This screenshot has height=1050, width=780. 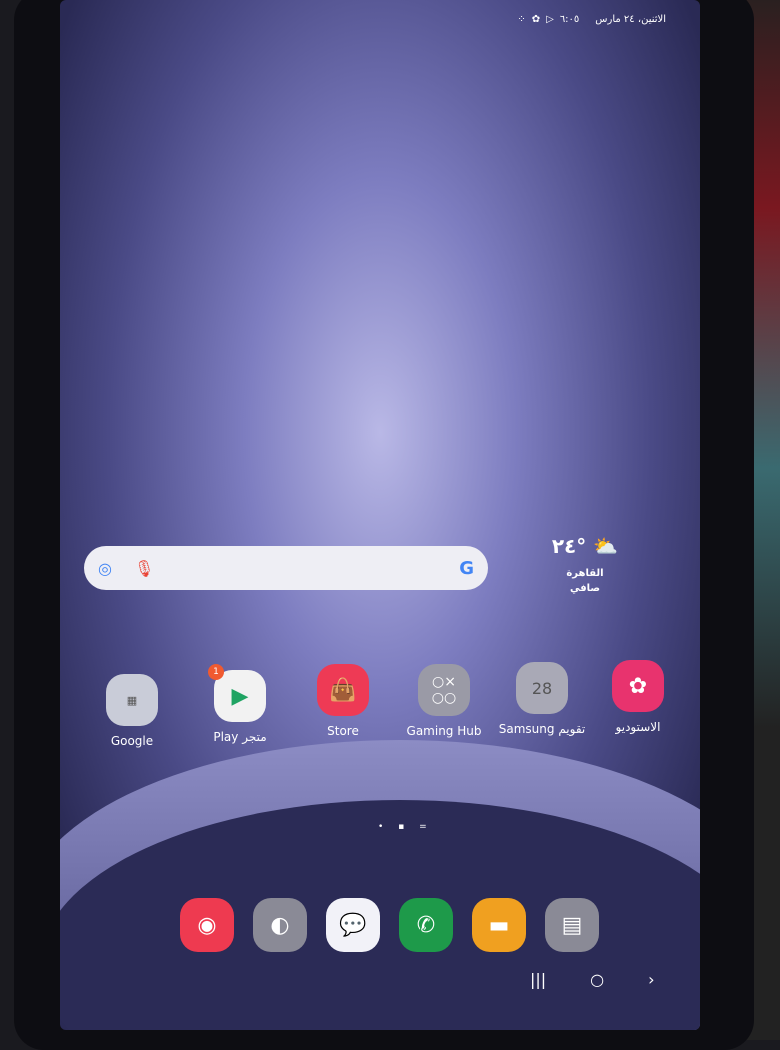 I want to click on gaming-hub-icon: ○× ○○, so click(x=444, y=690).